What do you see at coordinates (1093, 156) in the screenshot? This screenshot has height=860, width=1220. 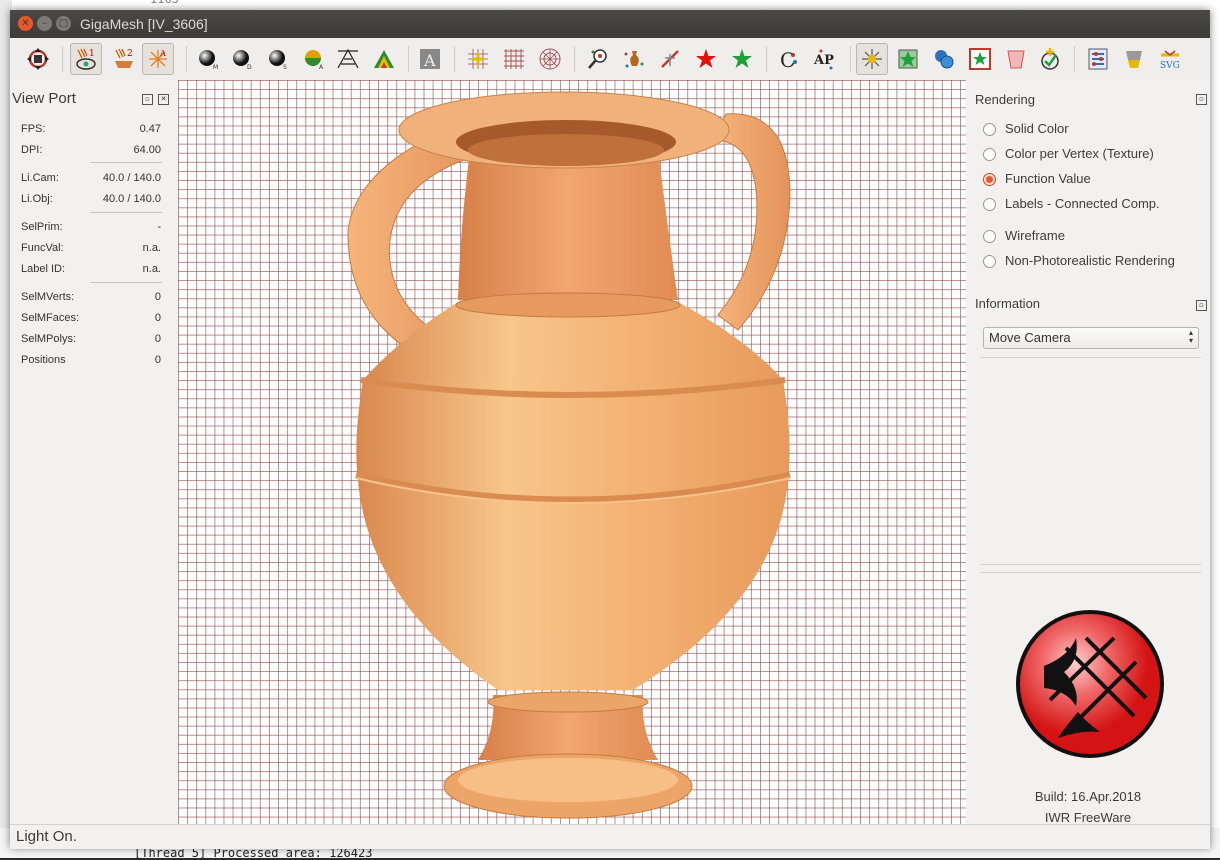 I see `radio-color-per-vertex: Color per Vertex (Texture)` at bounding box center [1093, 156].